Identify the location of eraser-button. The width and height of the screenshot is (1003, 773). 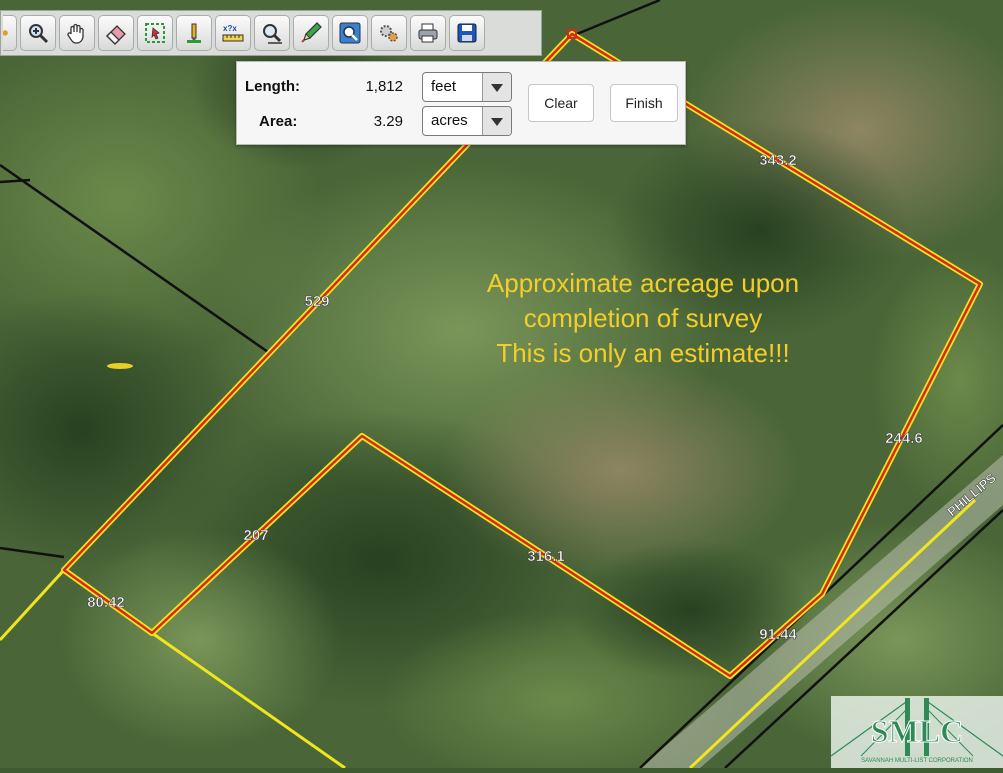
(116, 33).